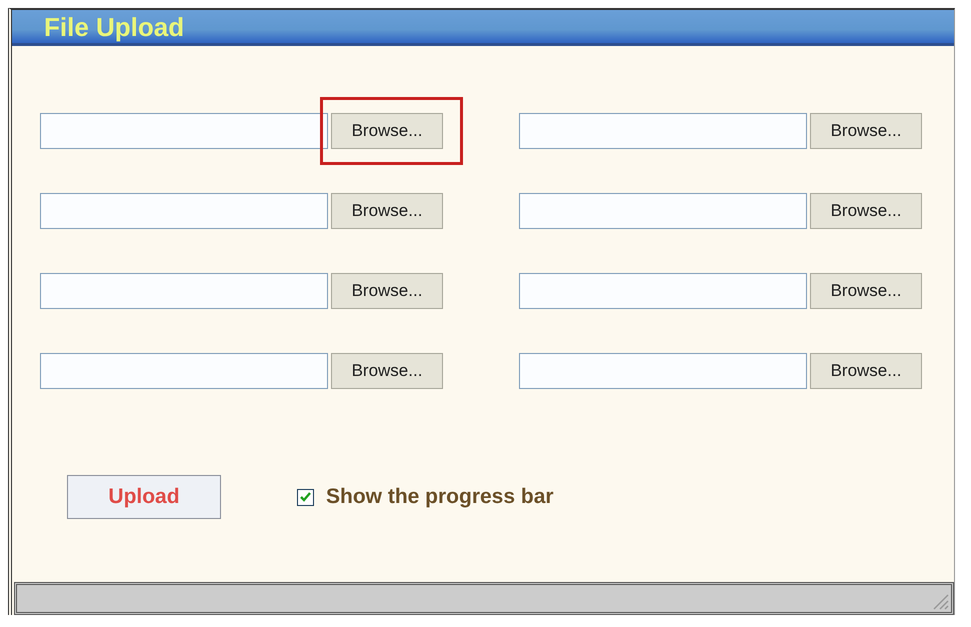 This screenshot has width=971, height=627. What do you see at coordinates (440, 497) in the screenshot?
I see `checkbox-label: Show the progress bar` at bounding box center [440, 497].